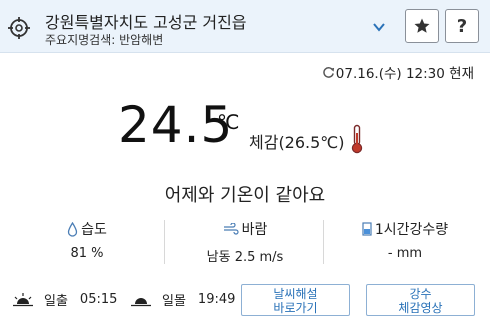  Describe the element at coordinates (231, 229) in the screenshot. I see `wind-icon` at that location.